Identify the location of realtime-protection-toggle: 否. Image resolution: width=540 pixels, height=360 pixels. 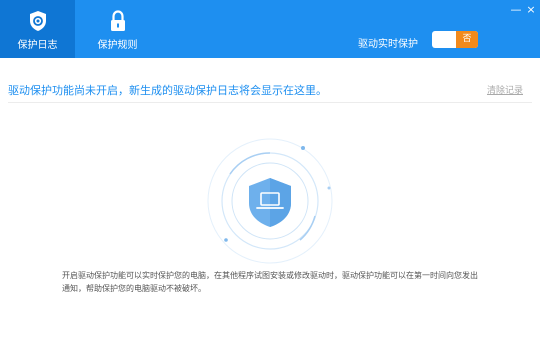
(455, 39).